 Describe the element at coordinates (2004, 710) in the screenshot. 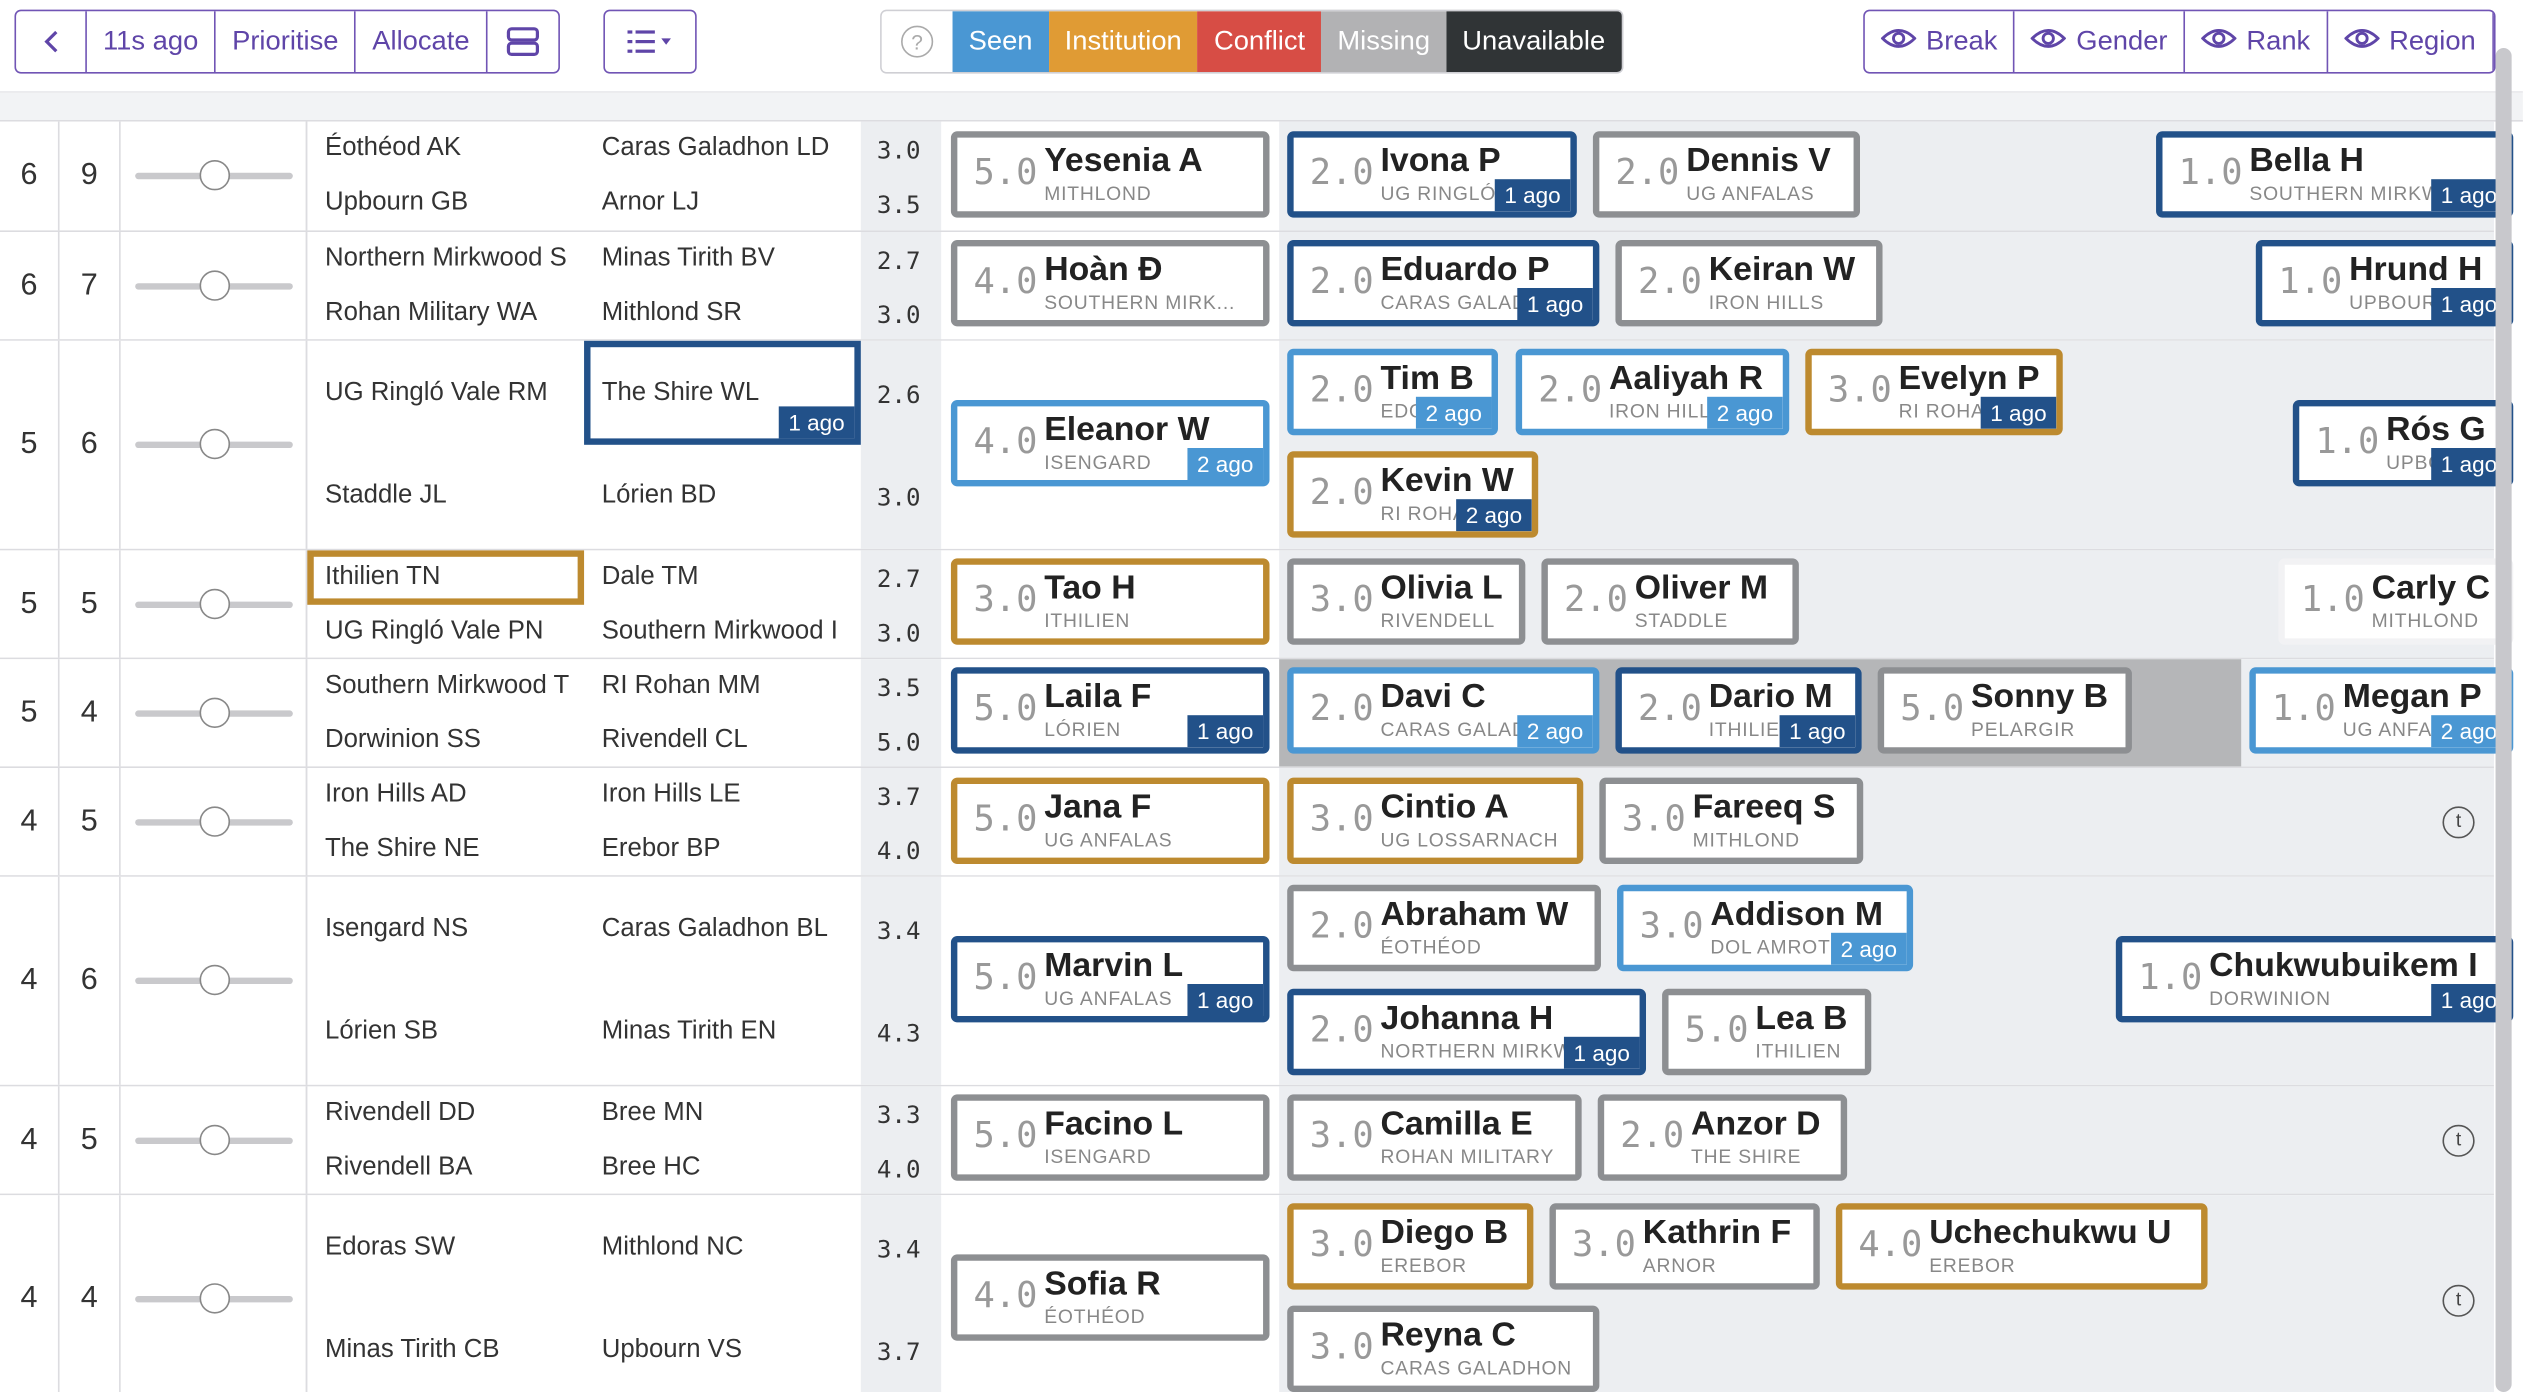

I see `panel-adjudicator-card: 5.0 Sonny B PELARGIR` at that location.